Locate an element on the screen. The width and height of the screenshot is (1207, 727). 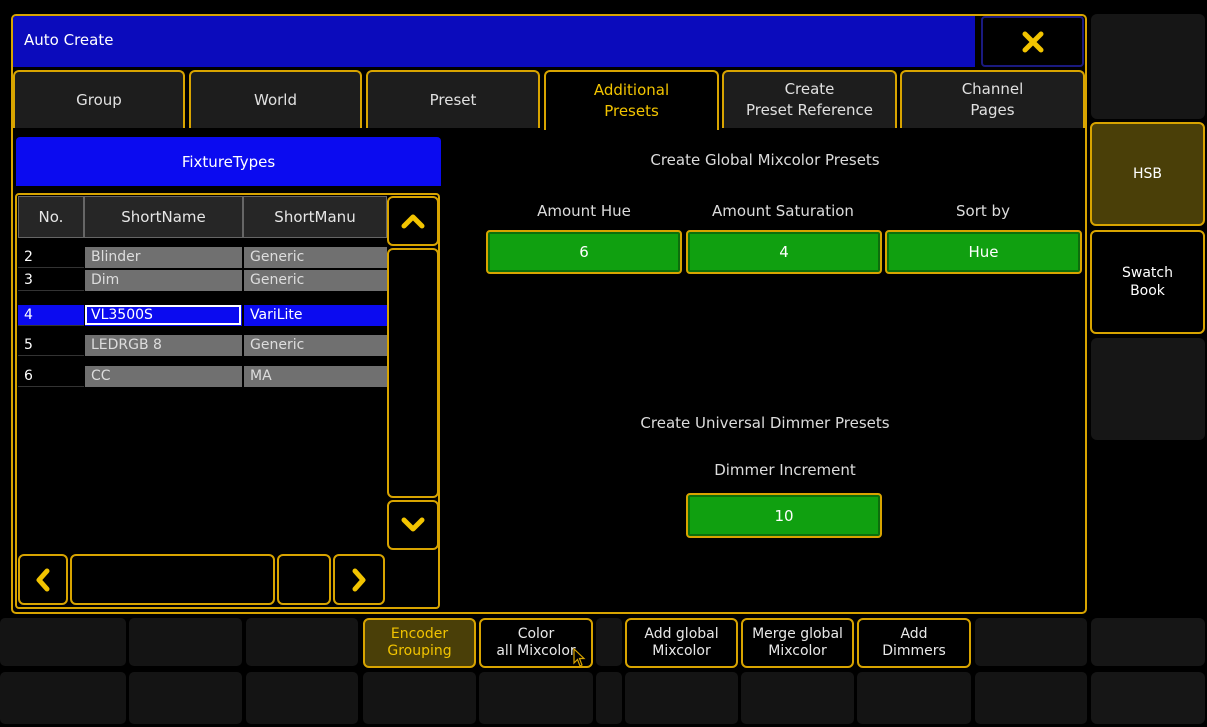
chevron-down-icon is located at coordinates (413, 524).